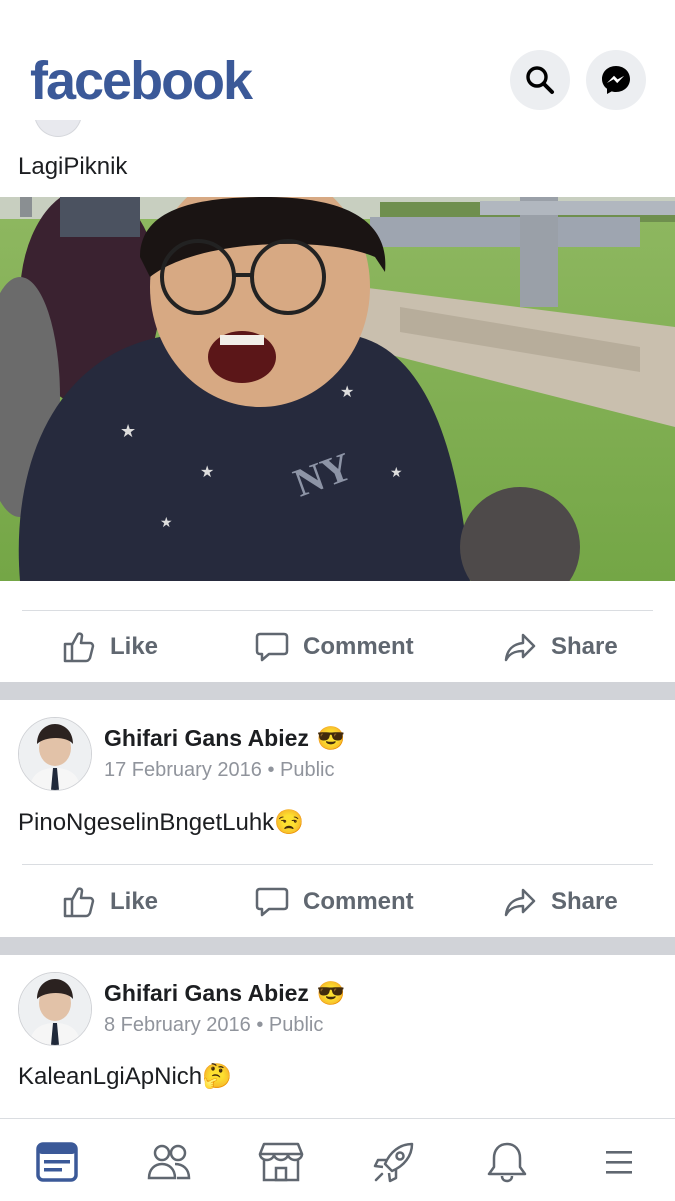  I want to click on friends-icon, so click(169, 1162).